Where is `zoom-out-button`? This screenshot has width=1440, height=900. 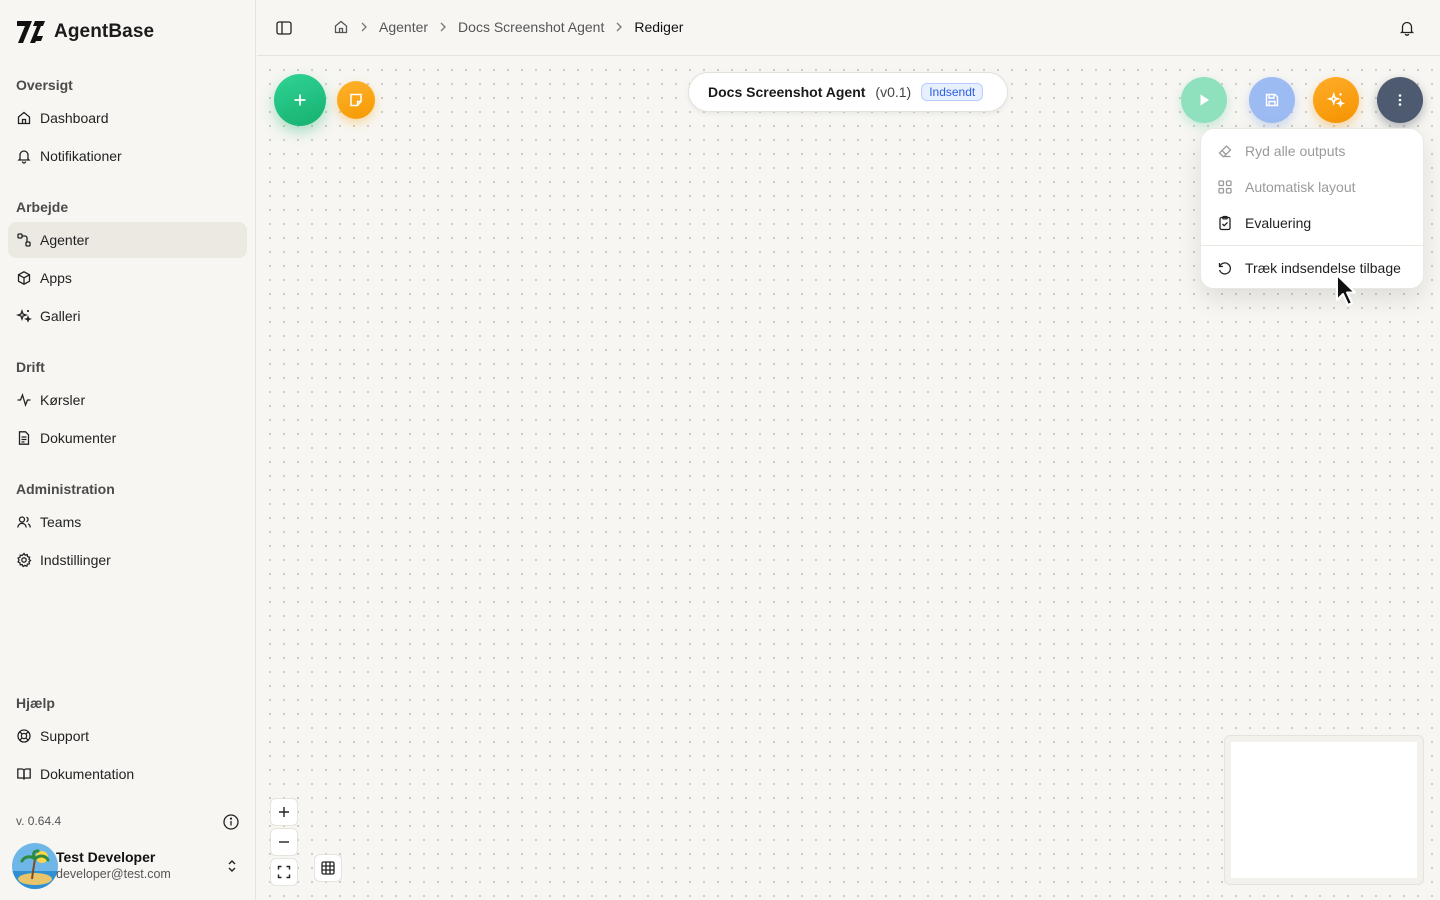 zoom-out-button is located at coordinates (284, 842).